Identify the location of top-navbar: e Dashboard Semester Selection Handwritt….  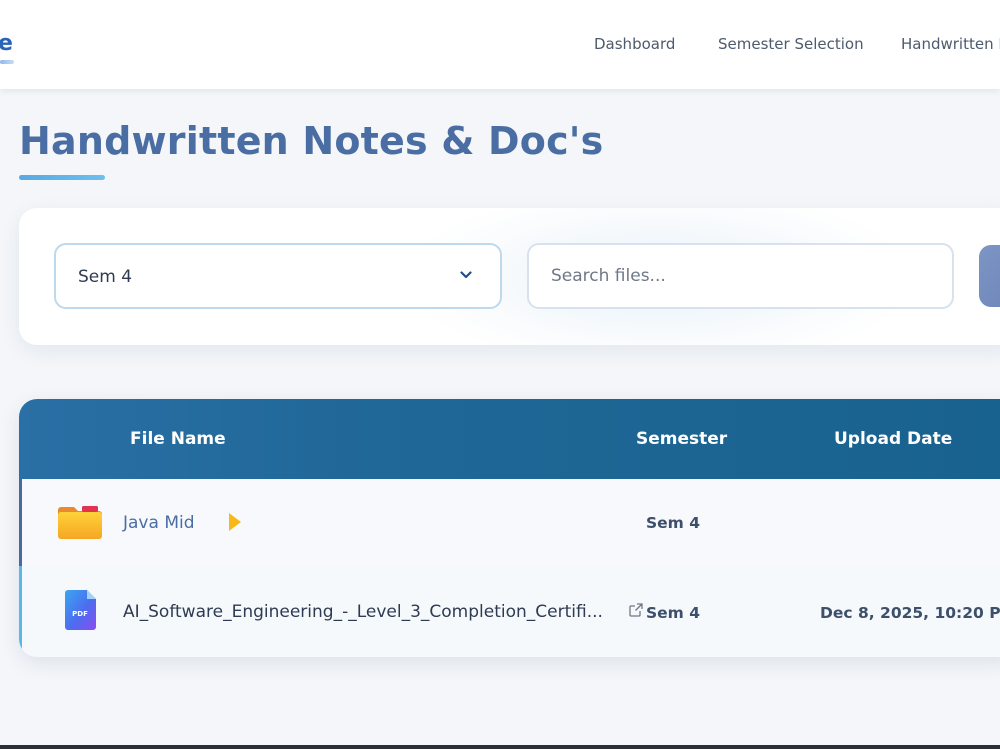
(500, 44).